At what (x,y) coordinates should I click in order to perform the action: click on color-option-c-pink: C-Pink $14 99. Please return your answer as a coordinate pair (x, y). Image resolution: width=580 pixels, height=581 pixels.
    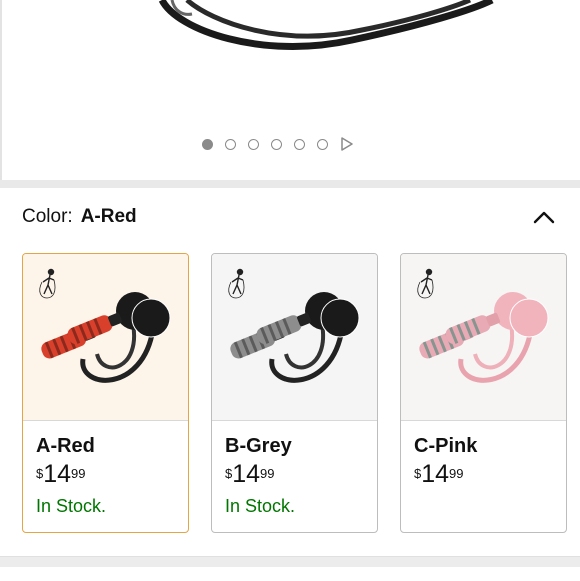
    Looking at the image, I should click on (483, 393).